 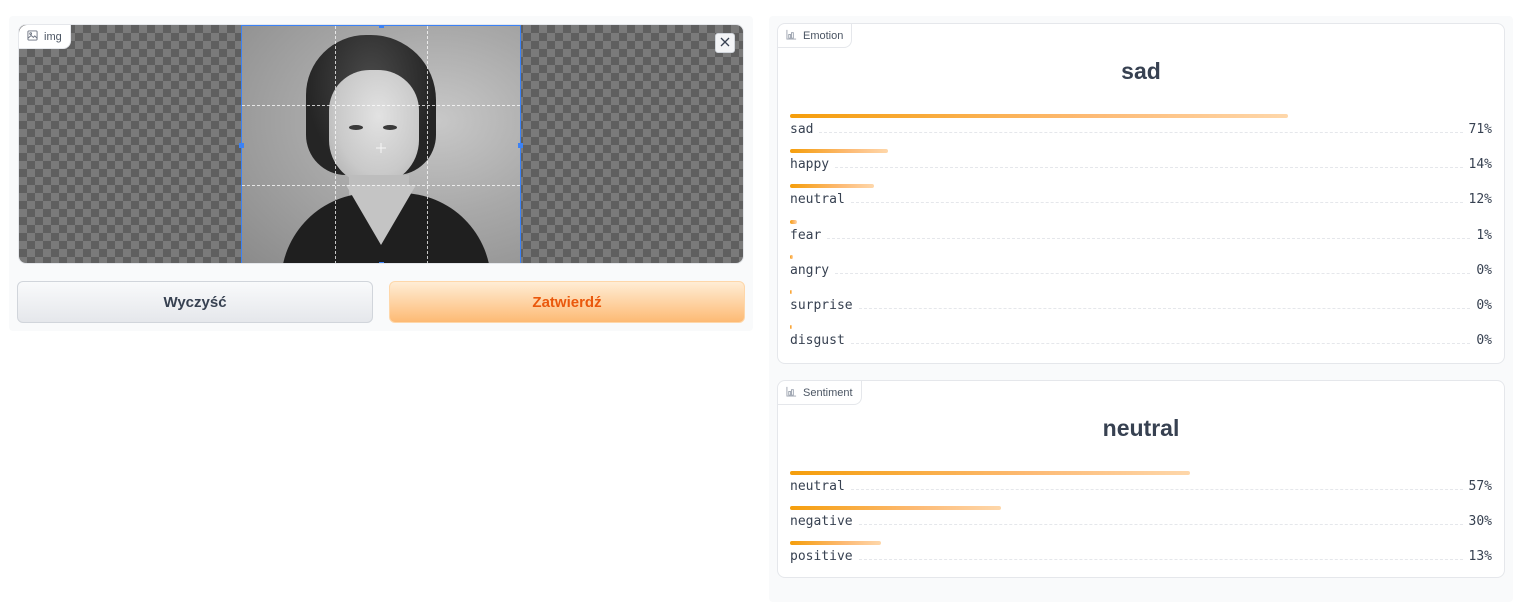 I want to click on class-percentage: 71%, so click(x=1480, y=129).